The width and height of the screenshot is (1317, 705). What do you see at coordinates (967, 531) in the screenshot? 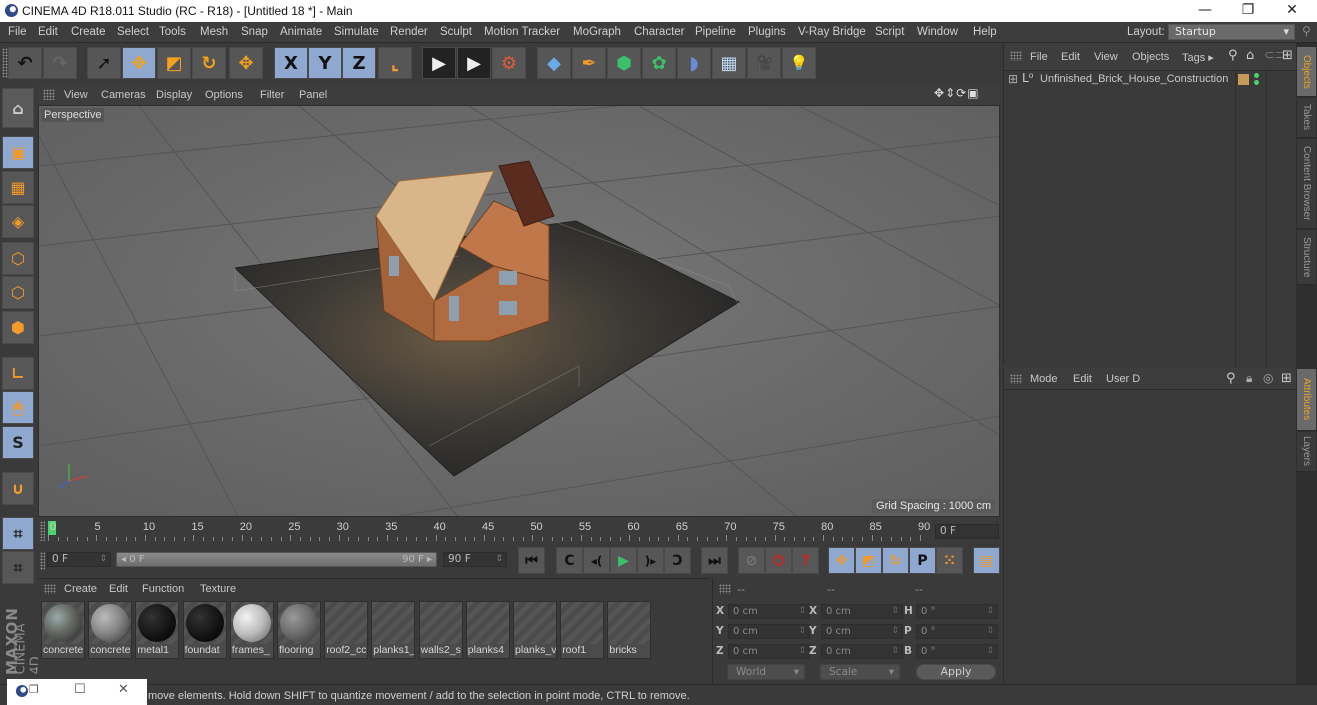
I see `current-frame-field: 0 F` at bounding box center [967, 531].